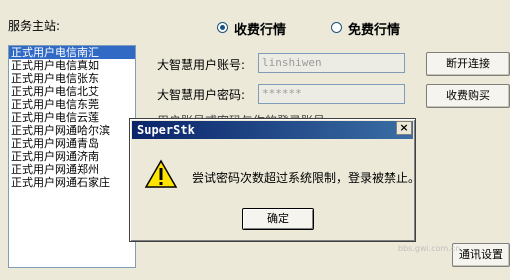 The image size is (510, 280). What do you see at coordinates (72, 104) in the screenshot?
I see `server-list-item: 正式用户电信东莞` at bounding box center [72, 104].